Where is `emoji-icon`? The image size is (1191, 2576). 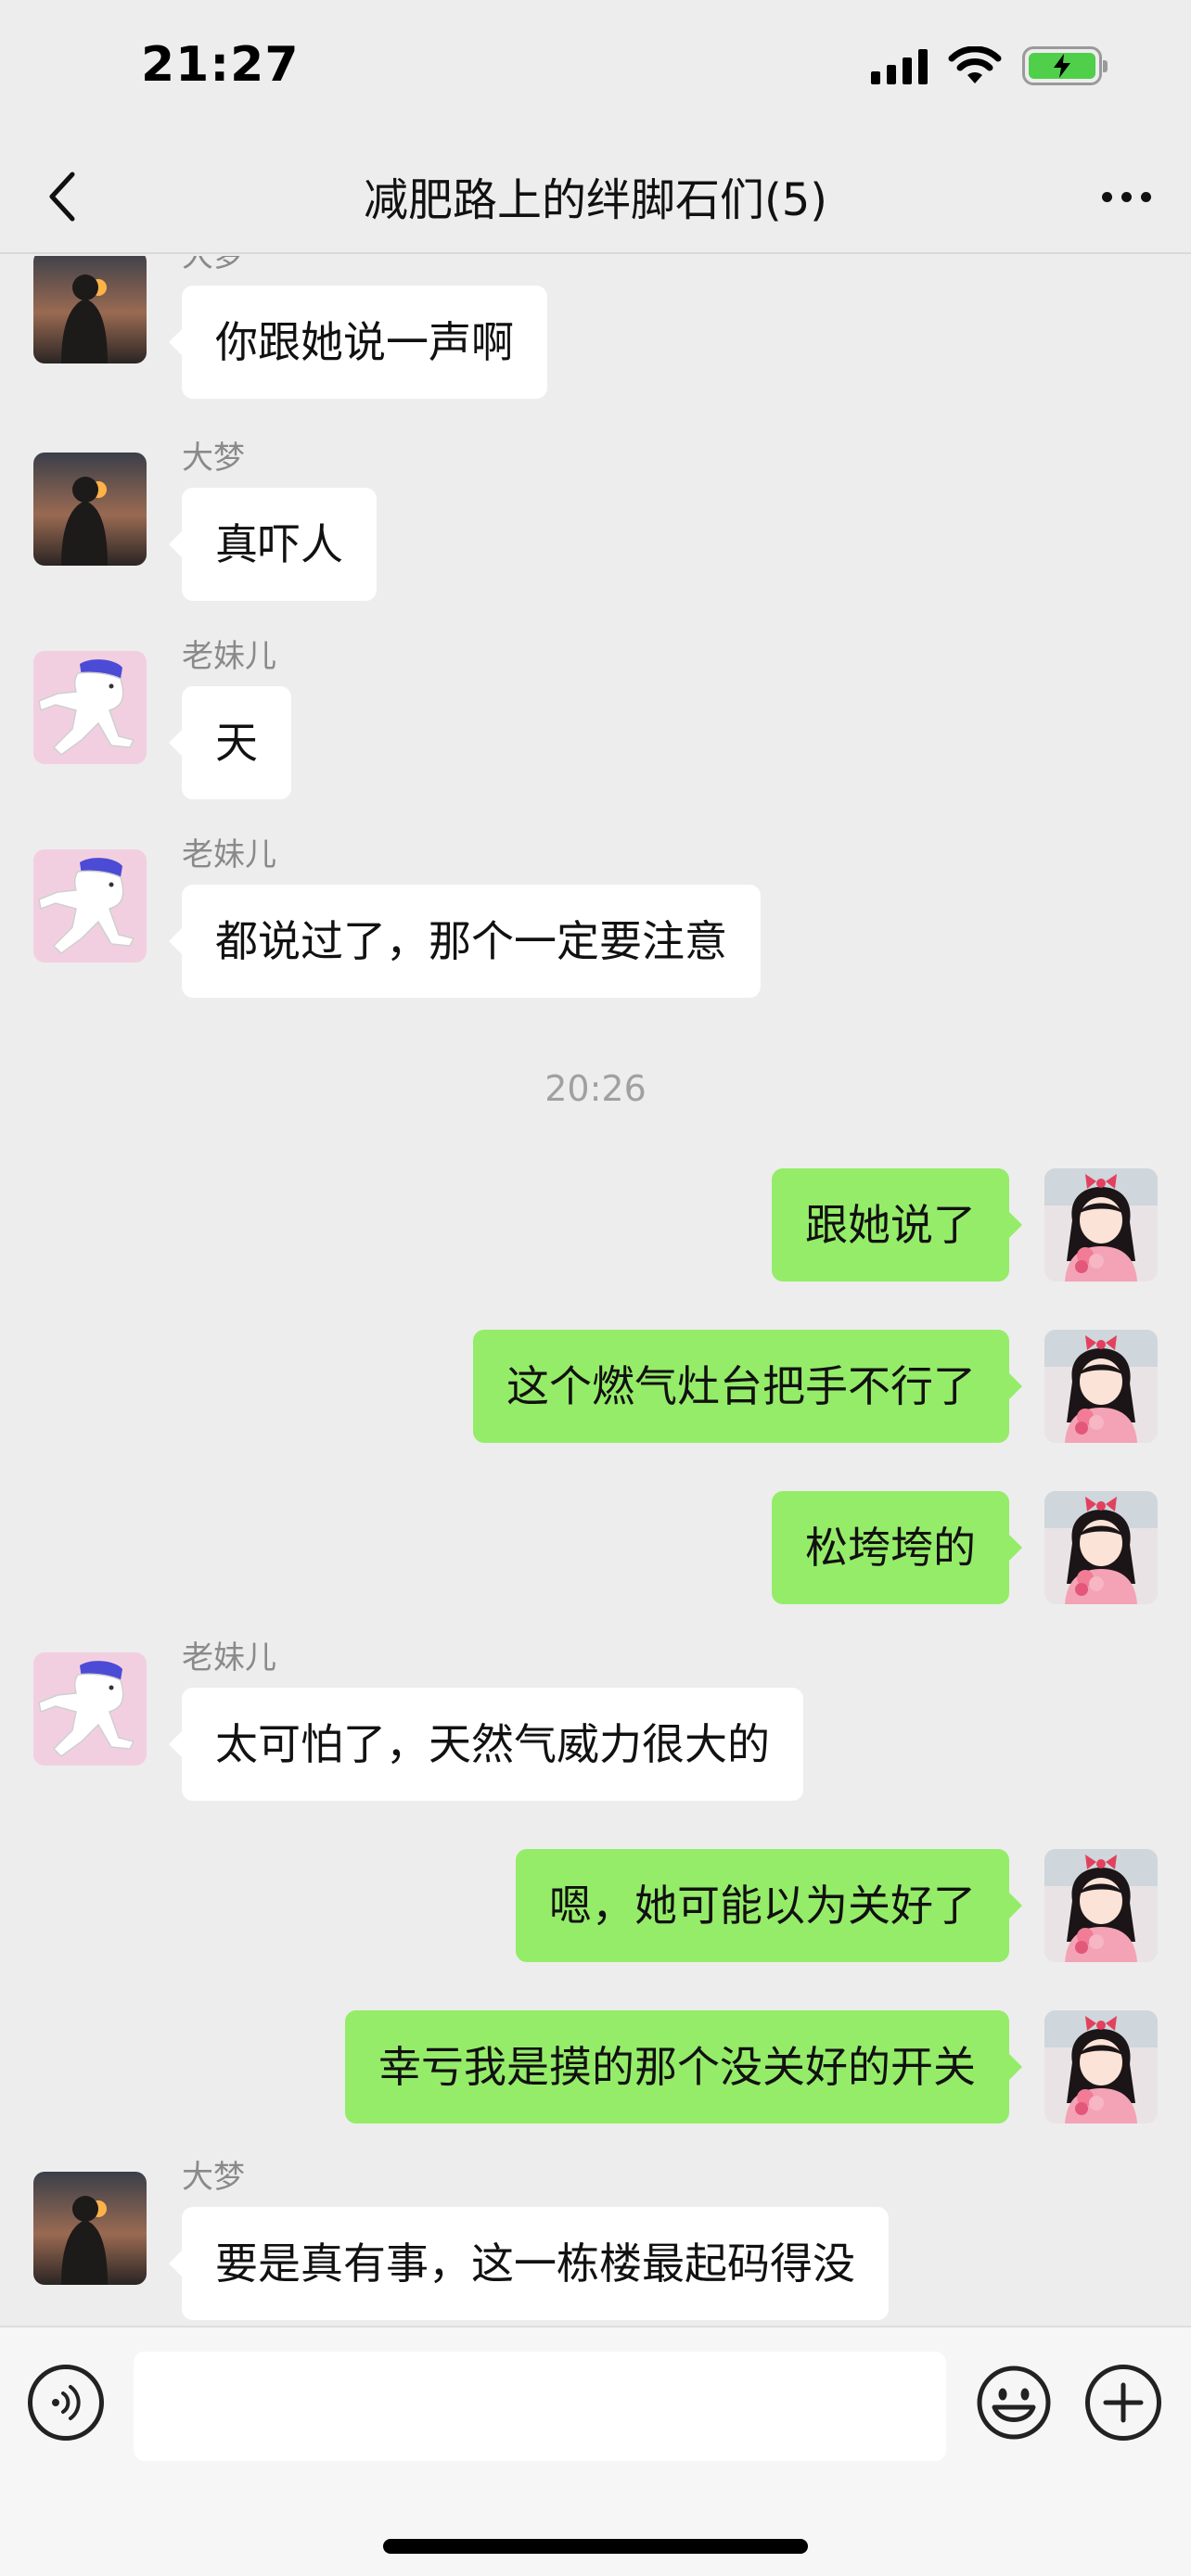
emoji-icon is located at coordinates (1014, 2403).